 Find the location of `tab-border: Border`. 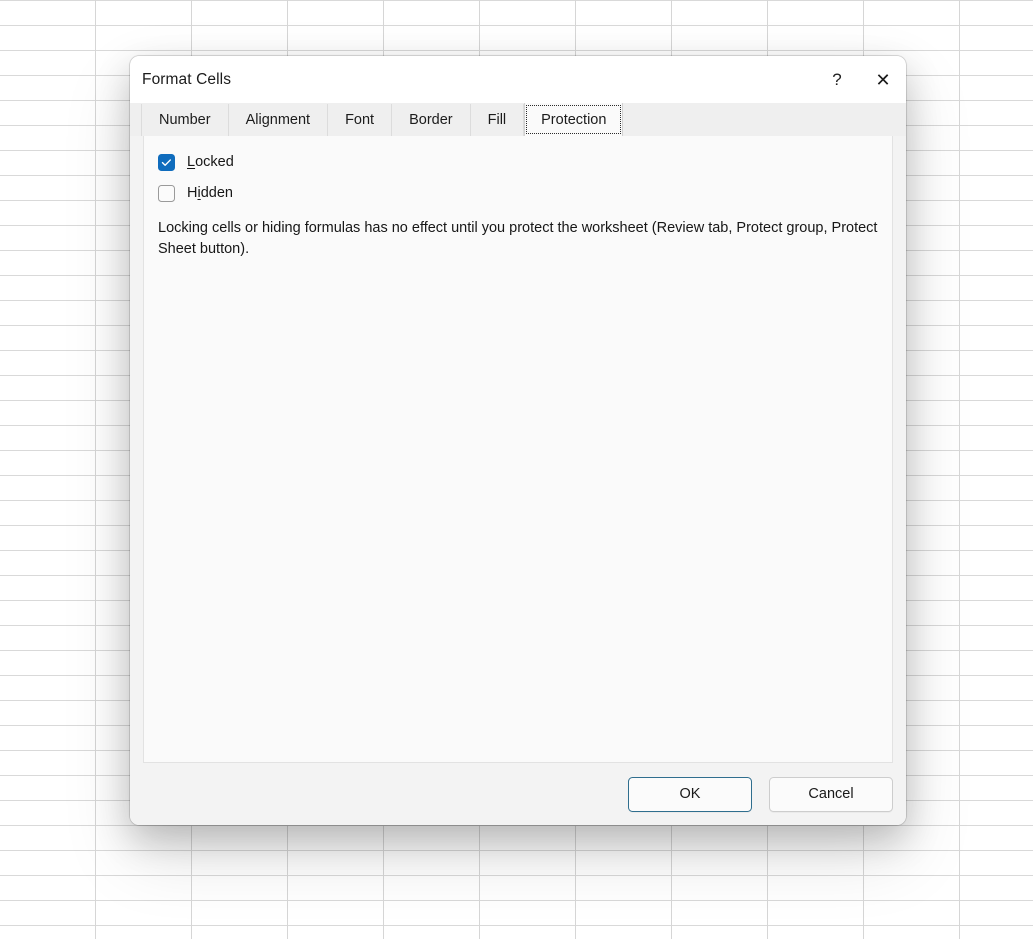

tab-border: Border is located at coordinates (431, 120).